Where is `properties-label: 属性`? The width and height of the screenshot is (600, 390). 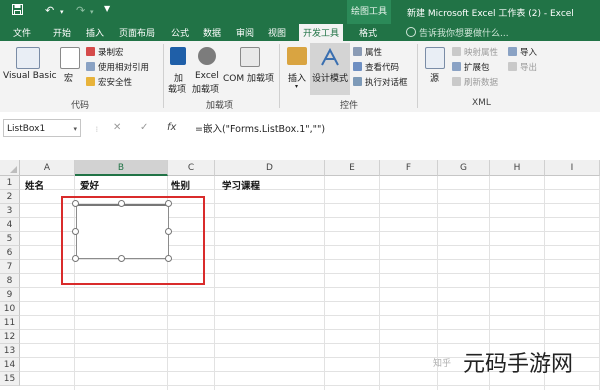 properties-label: 属性 is located at coordinates (374, 53).